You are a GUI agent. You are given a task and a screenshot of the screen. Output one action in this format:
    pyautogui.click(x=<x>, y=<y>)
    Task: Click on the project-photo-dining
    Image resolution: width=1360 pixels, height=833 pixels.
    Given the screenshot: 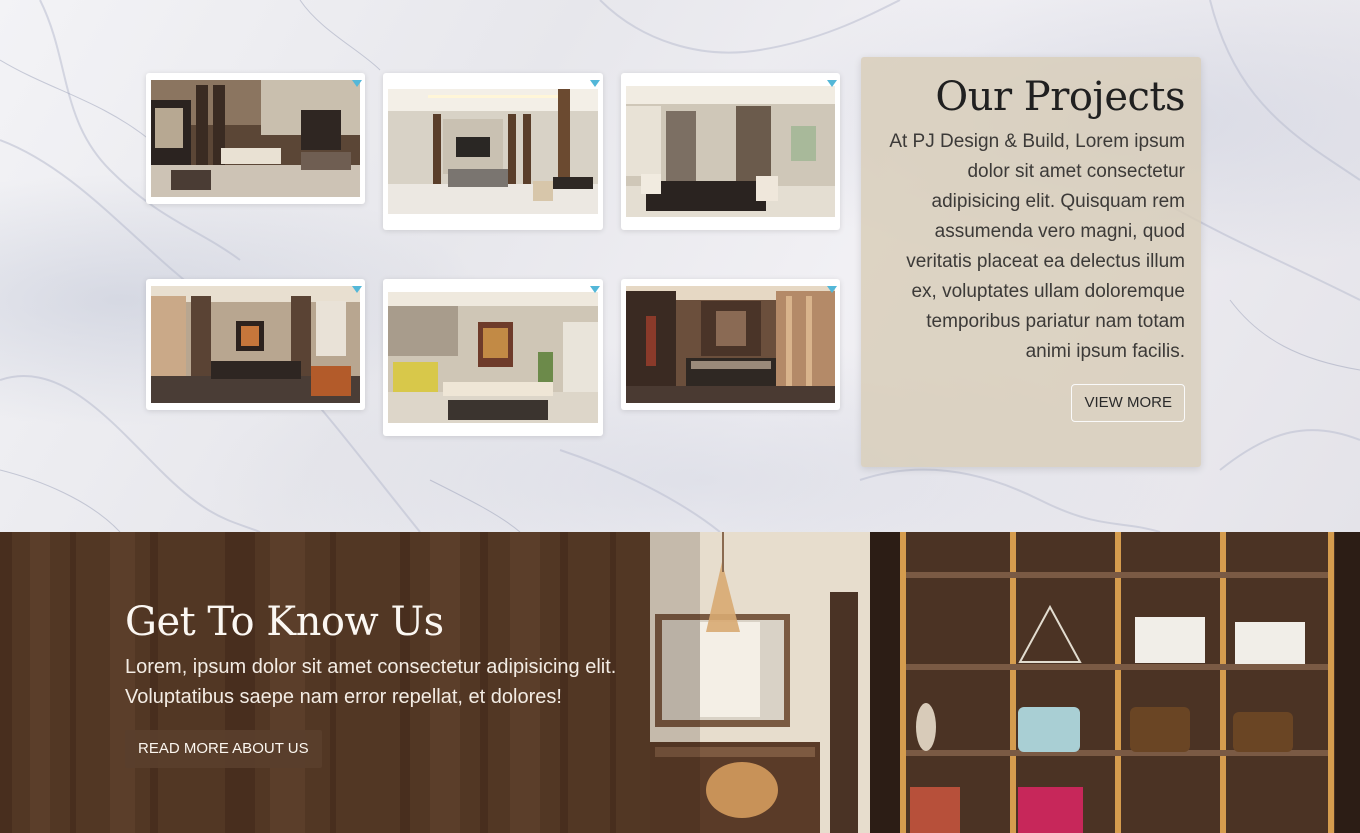 What is the action you would take?
    pyautogui.click(x=730, y=151)
    